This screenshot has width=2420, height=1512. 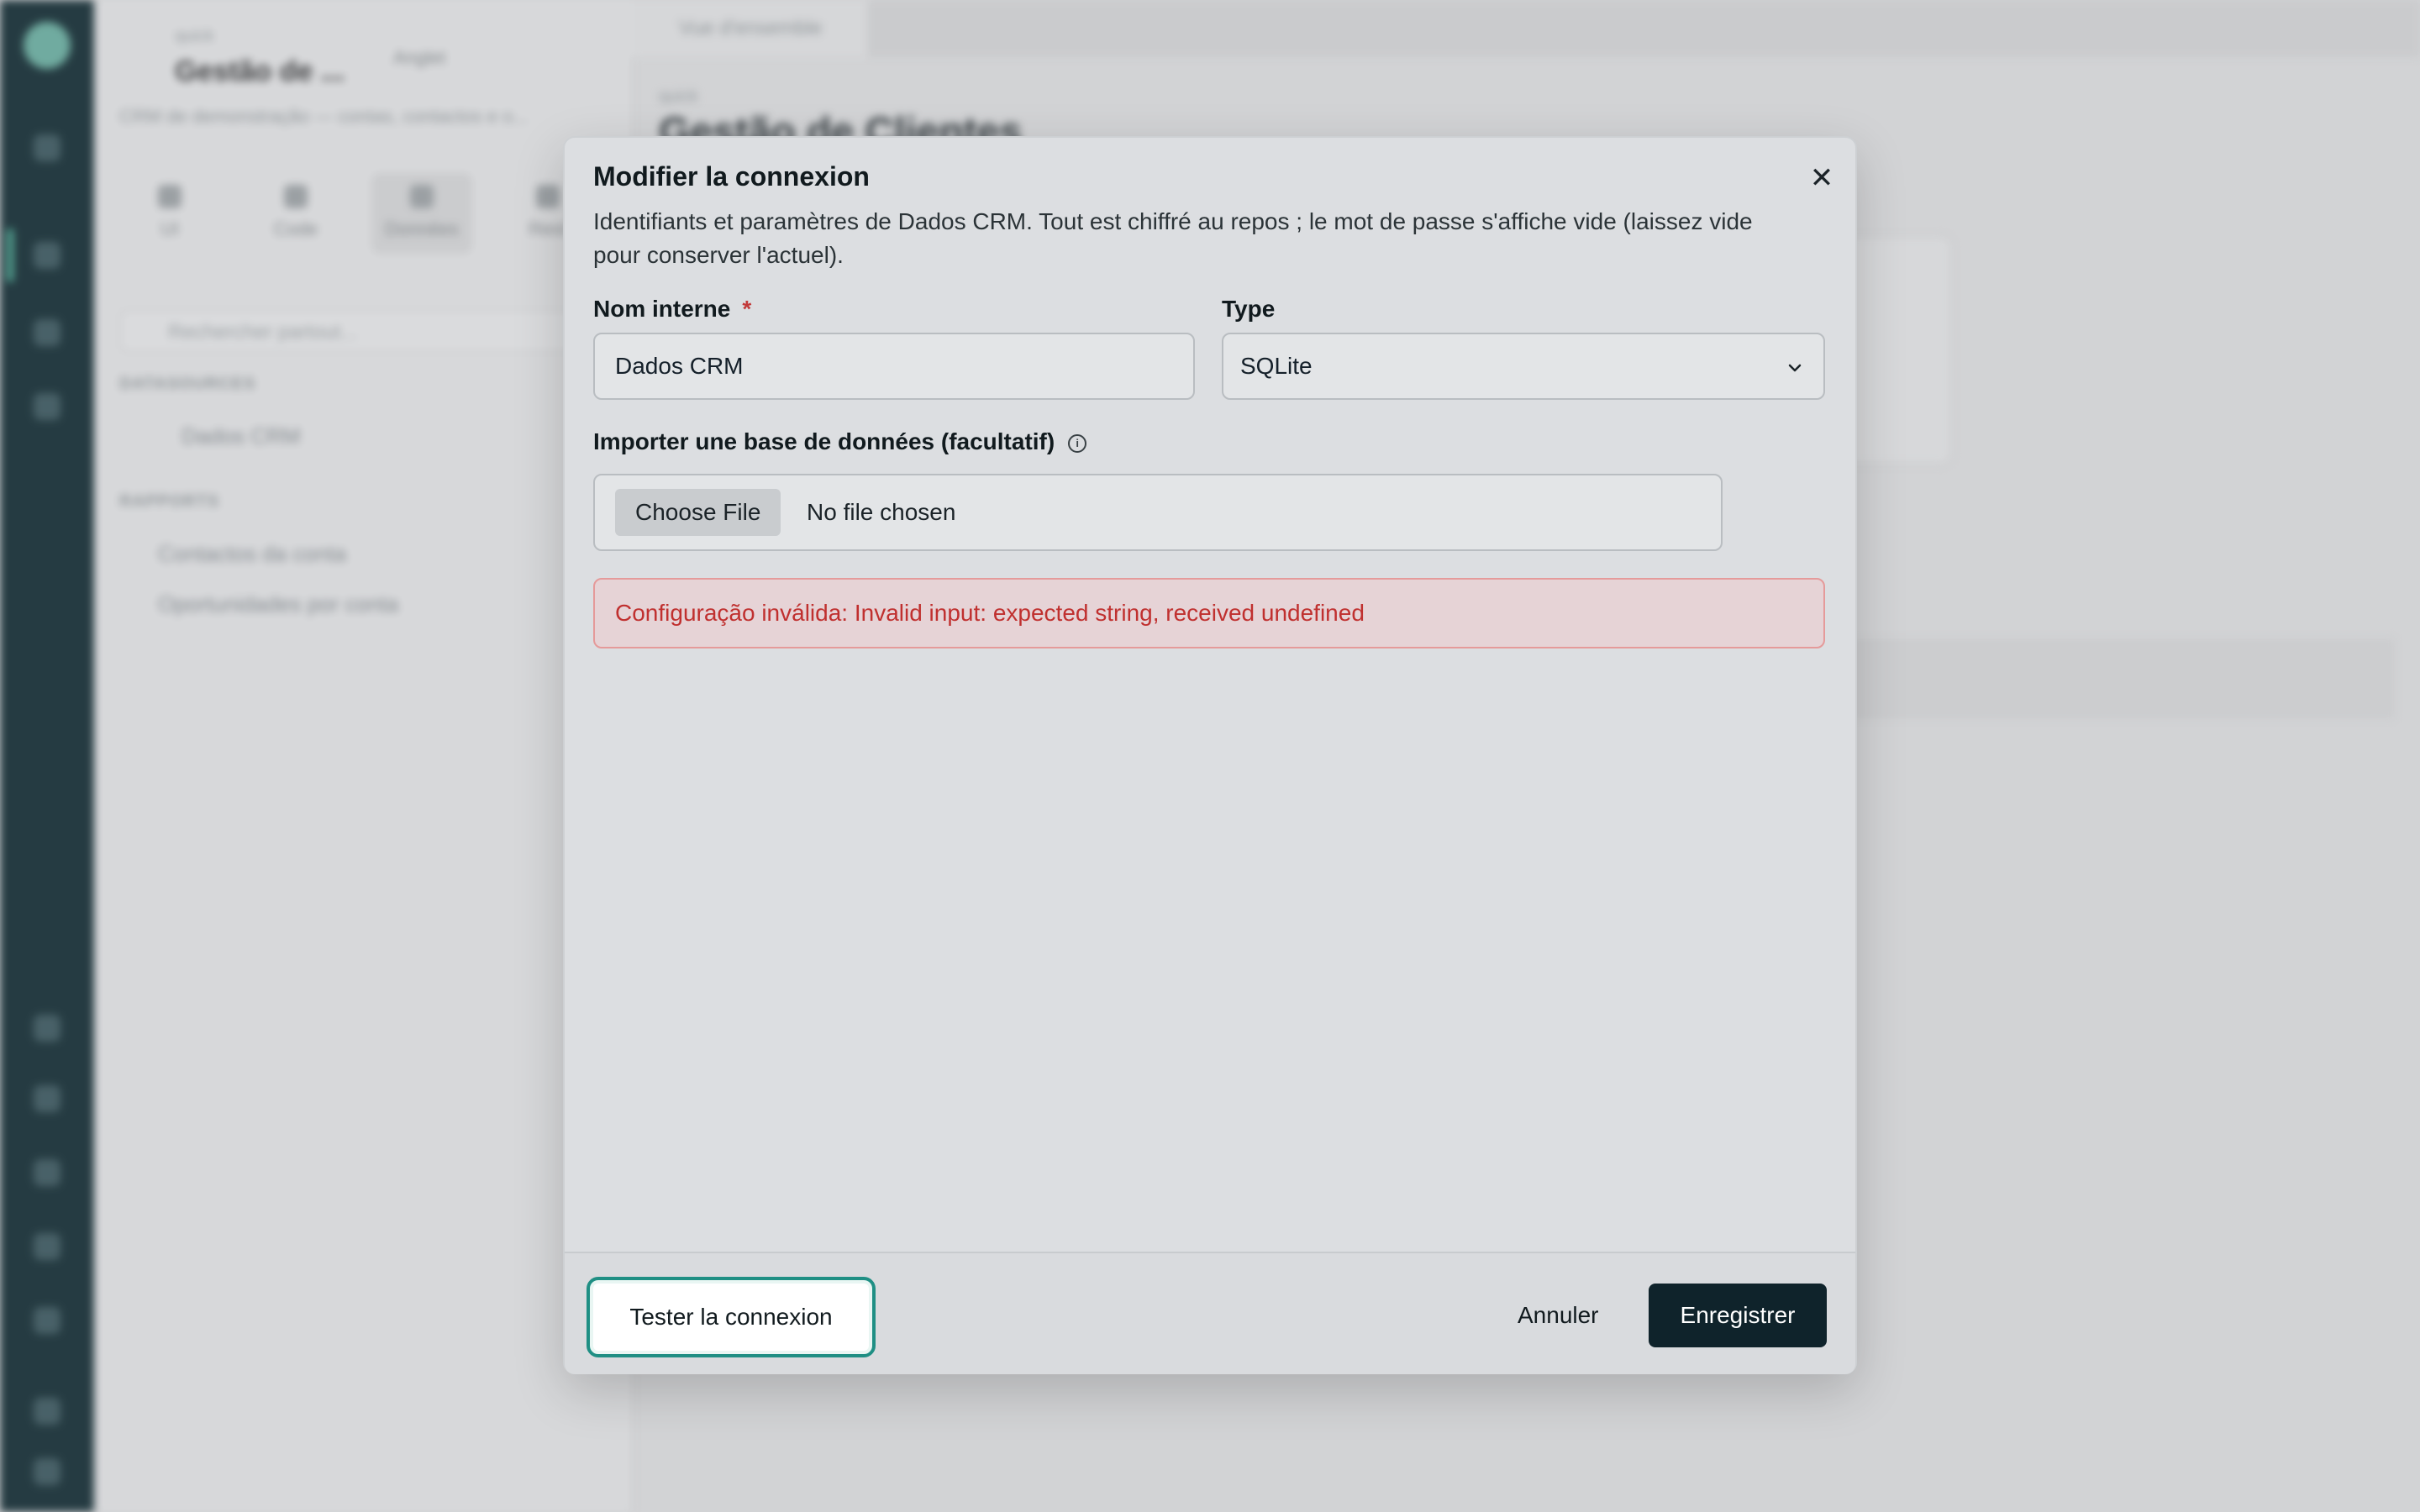 I want to click on name-field-label: Nom interne *, so click(x=672, y=309).